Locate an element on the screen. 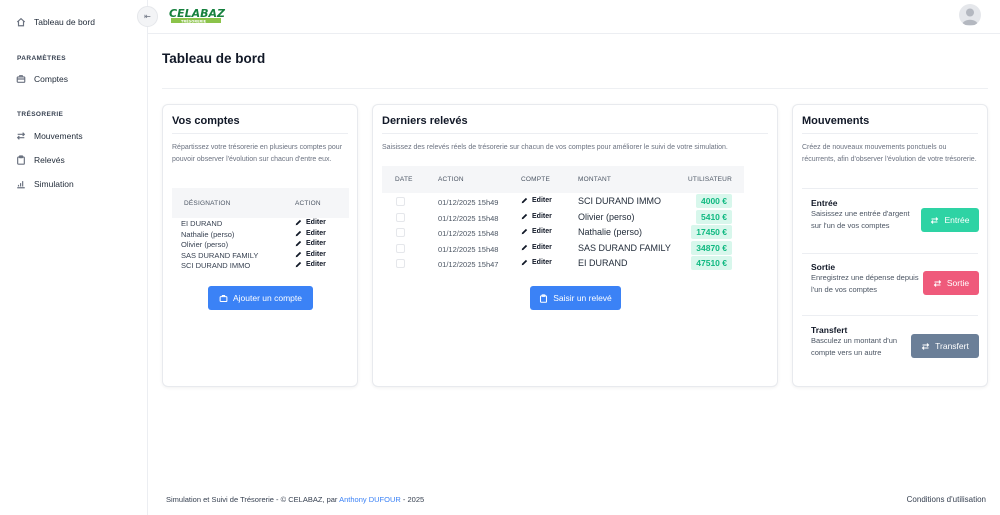  statement-amount: 4000 € is located at coordinates (714, 201).